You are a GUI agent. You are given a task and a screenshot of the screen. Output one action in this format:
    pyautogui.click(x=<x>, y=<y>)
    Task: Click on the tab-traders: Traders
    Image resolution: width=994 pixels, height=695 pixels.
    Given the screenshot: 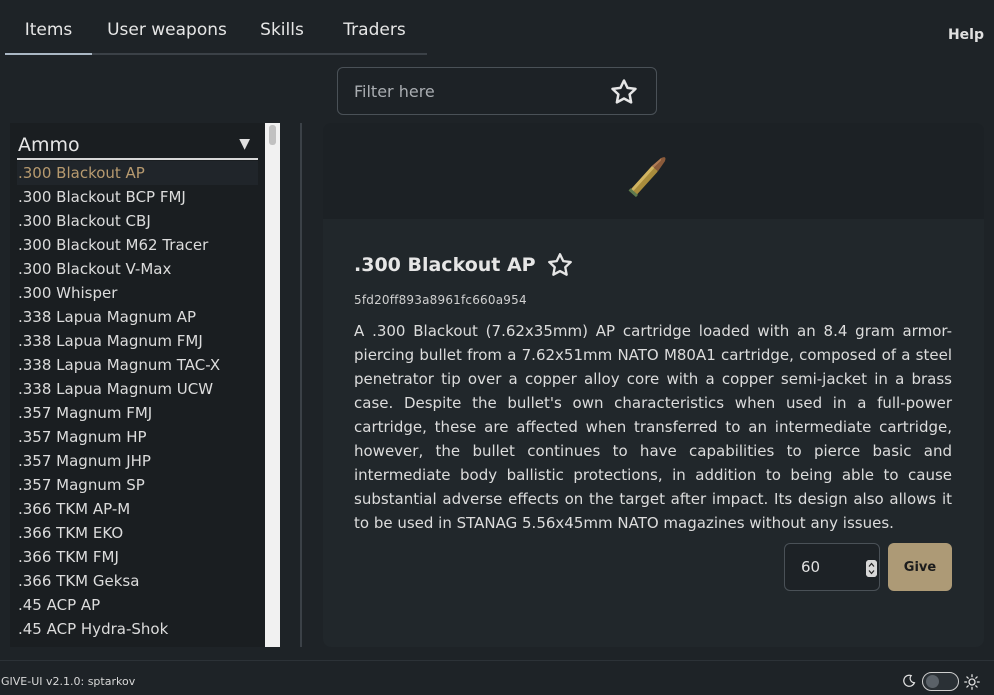 What is the action you would take?
    pyautogui.click(x=374, y=32)
    